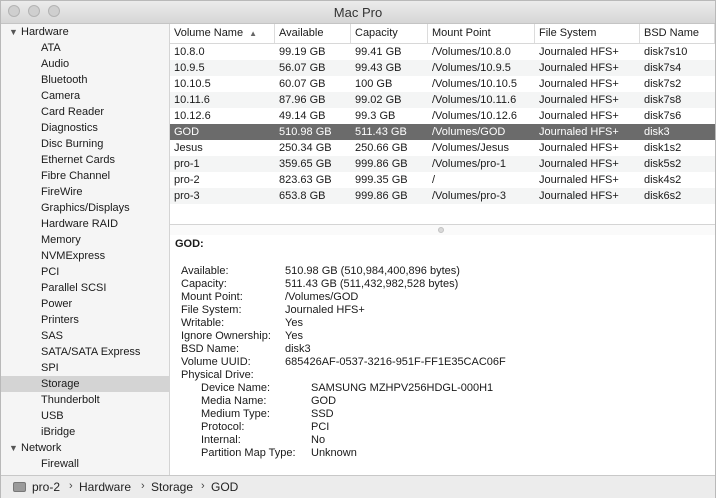  Describe the element at coordinates (235, 414) in the screenshot. I see `physical-drive-label: Medium Type:` at that location.